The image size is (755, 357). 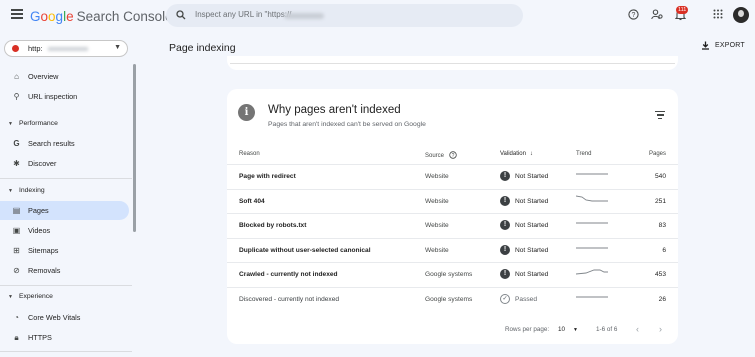 I want to click on column-validation: Validation ↓, so click(x=516, y=154).